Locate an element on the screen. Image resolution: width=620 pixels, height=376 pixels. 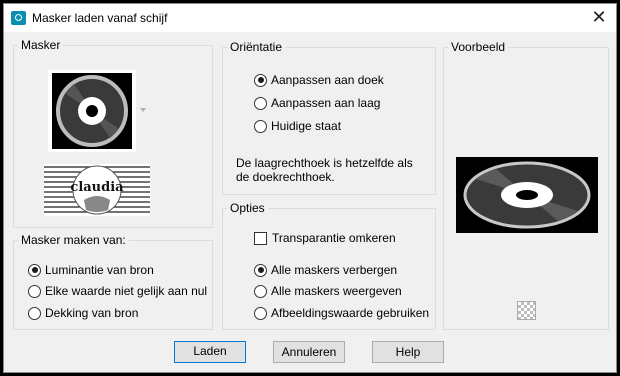
radio-current-state: Huidige staat is located at coordinates (297, 126).